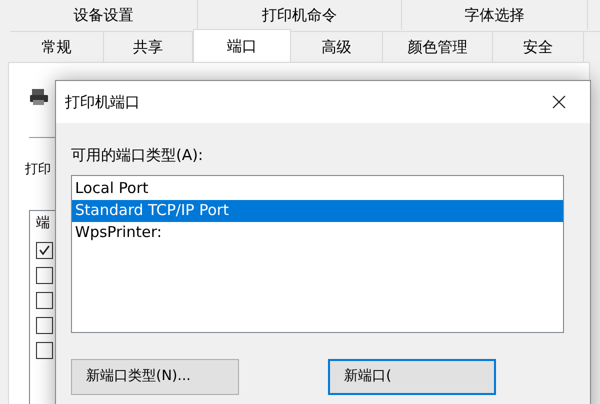  I want to click on list-item: WpsPrinter:, so click(317, 233).